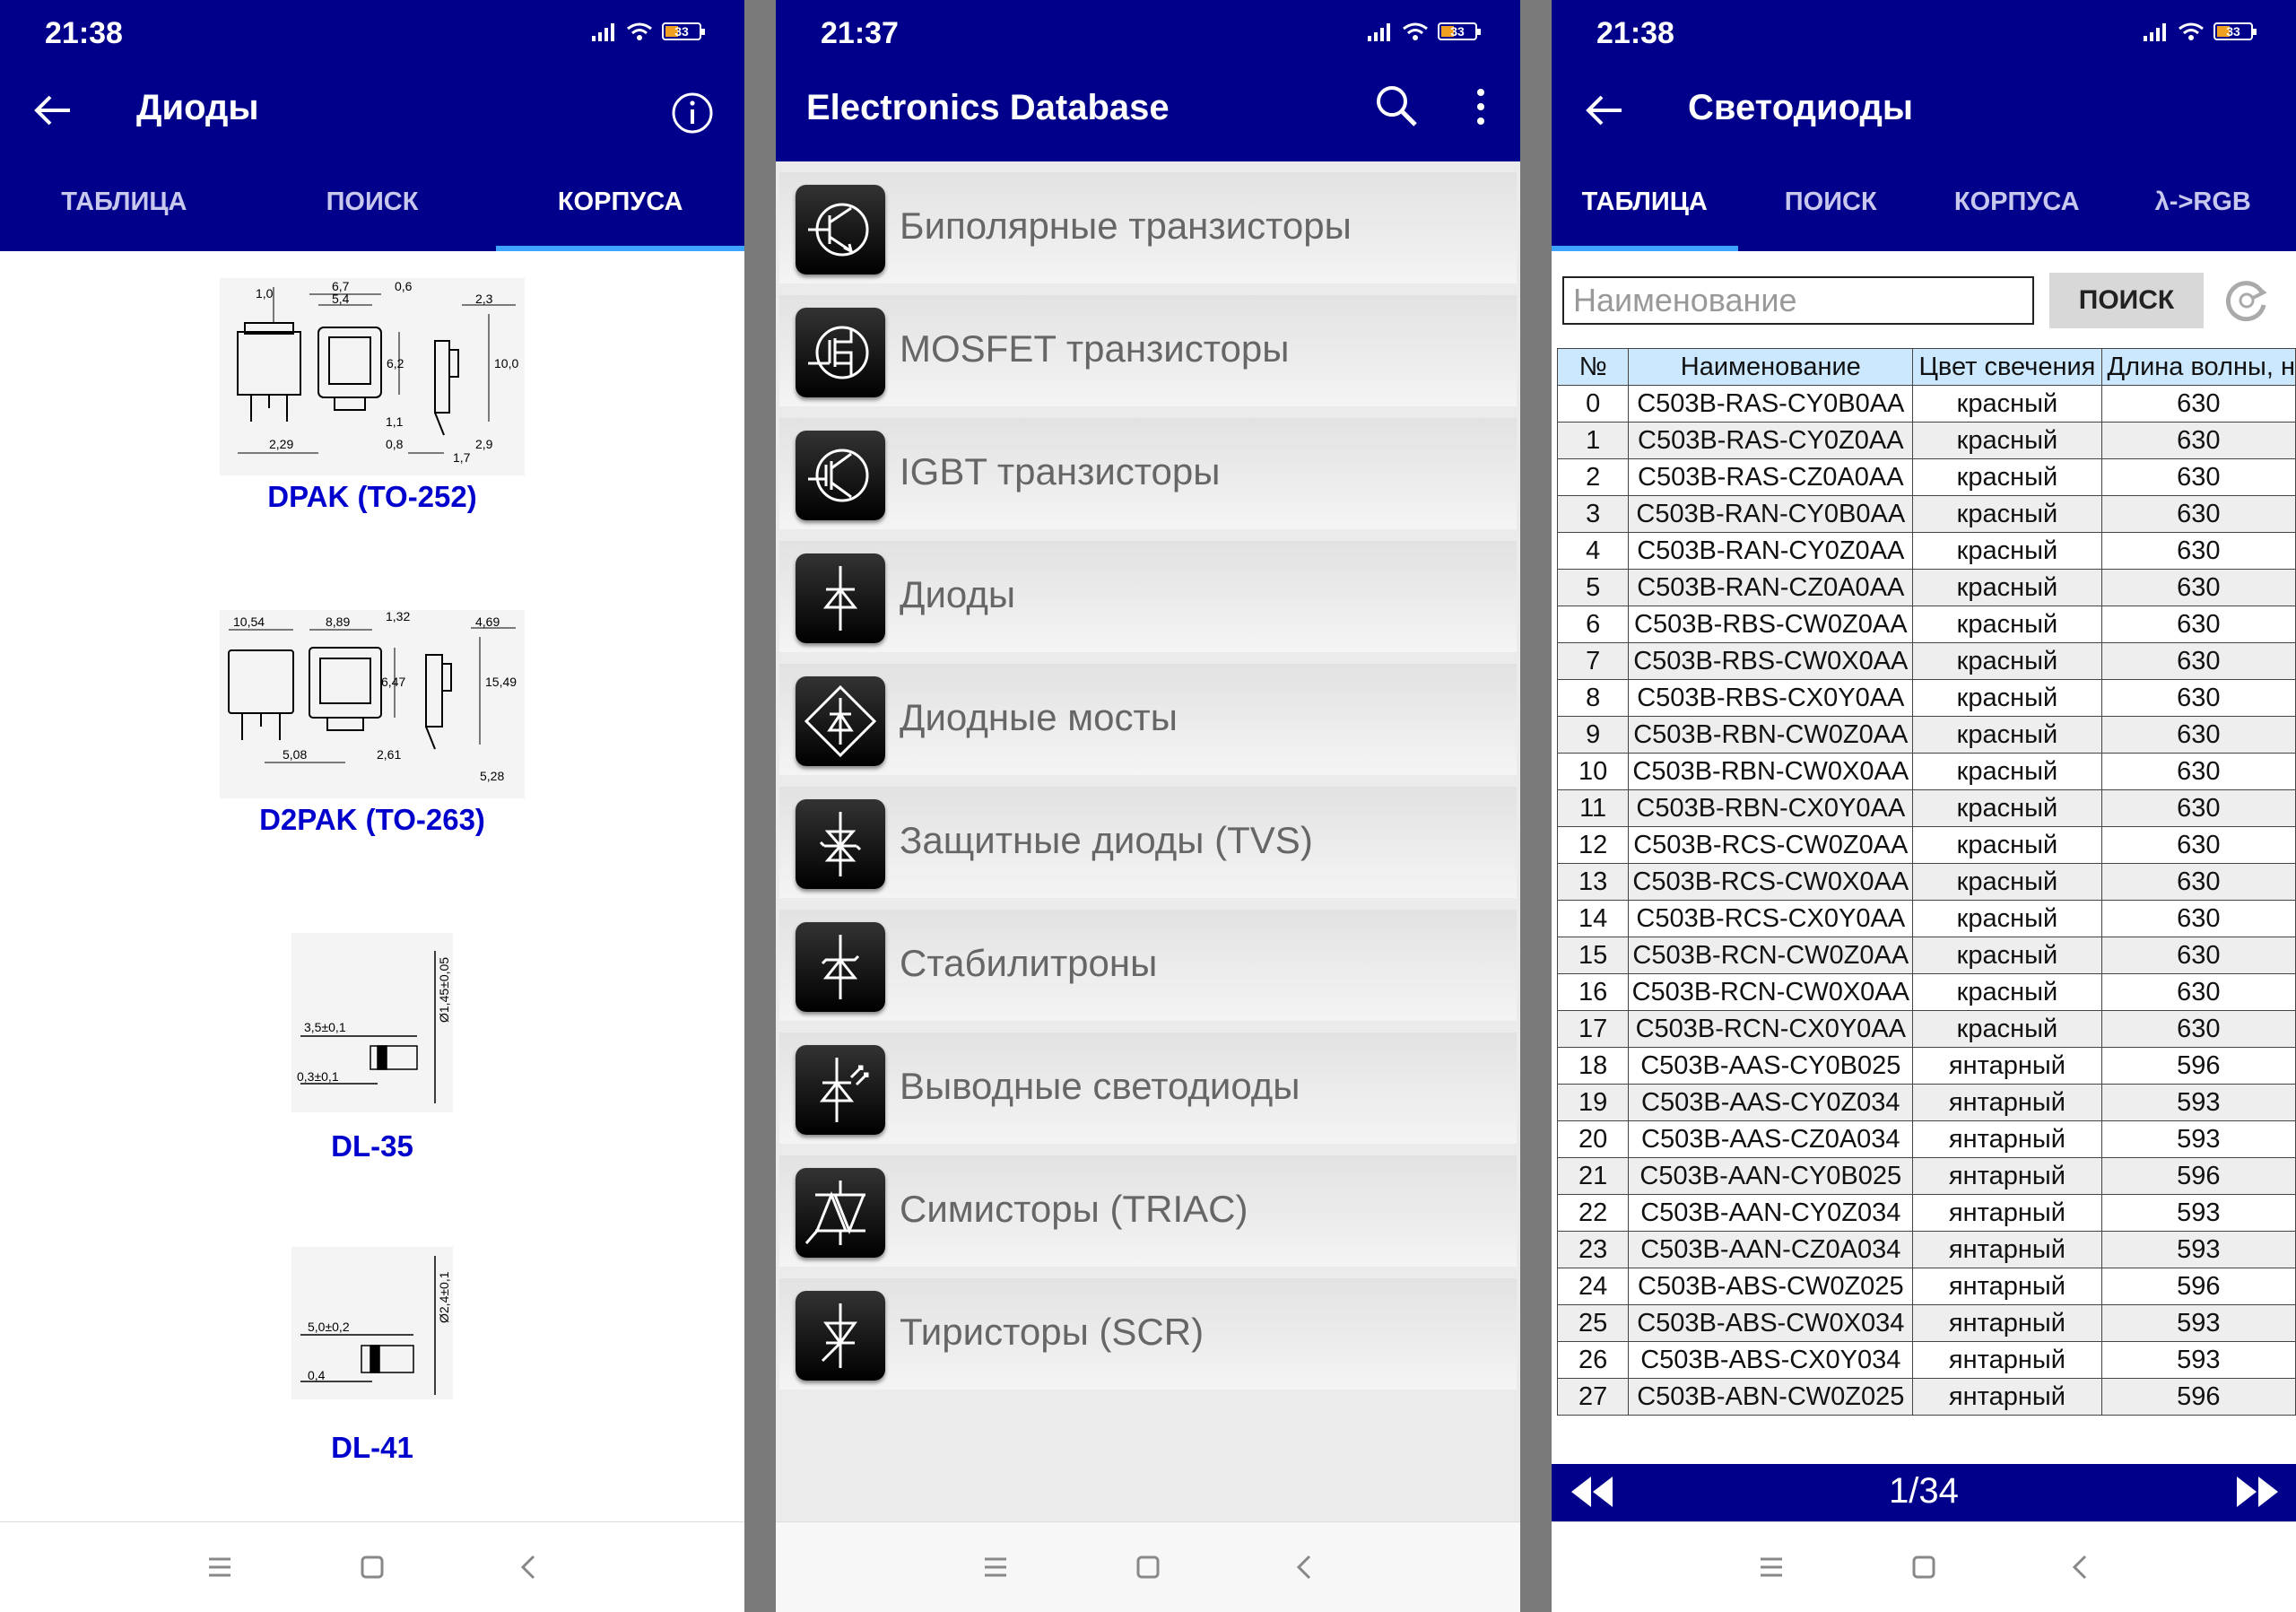  What do you see at coordinates (1926, 1250) in the screenshot?
I see `table-row: 23 C503B-AAN-CZ0A034 янтарный 593` at bounding box center [1926, 1250].